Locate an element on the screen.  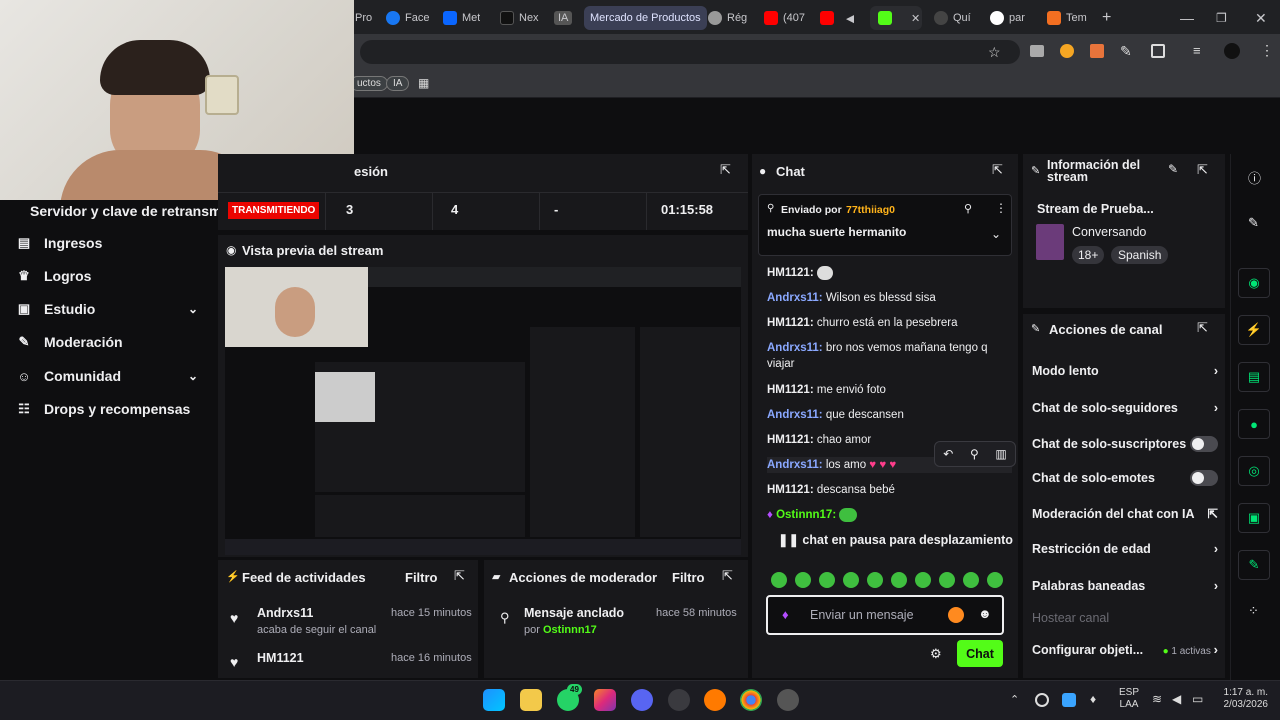
avatar is located at coordinates (1232, 51).